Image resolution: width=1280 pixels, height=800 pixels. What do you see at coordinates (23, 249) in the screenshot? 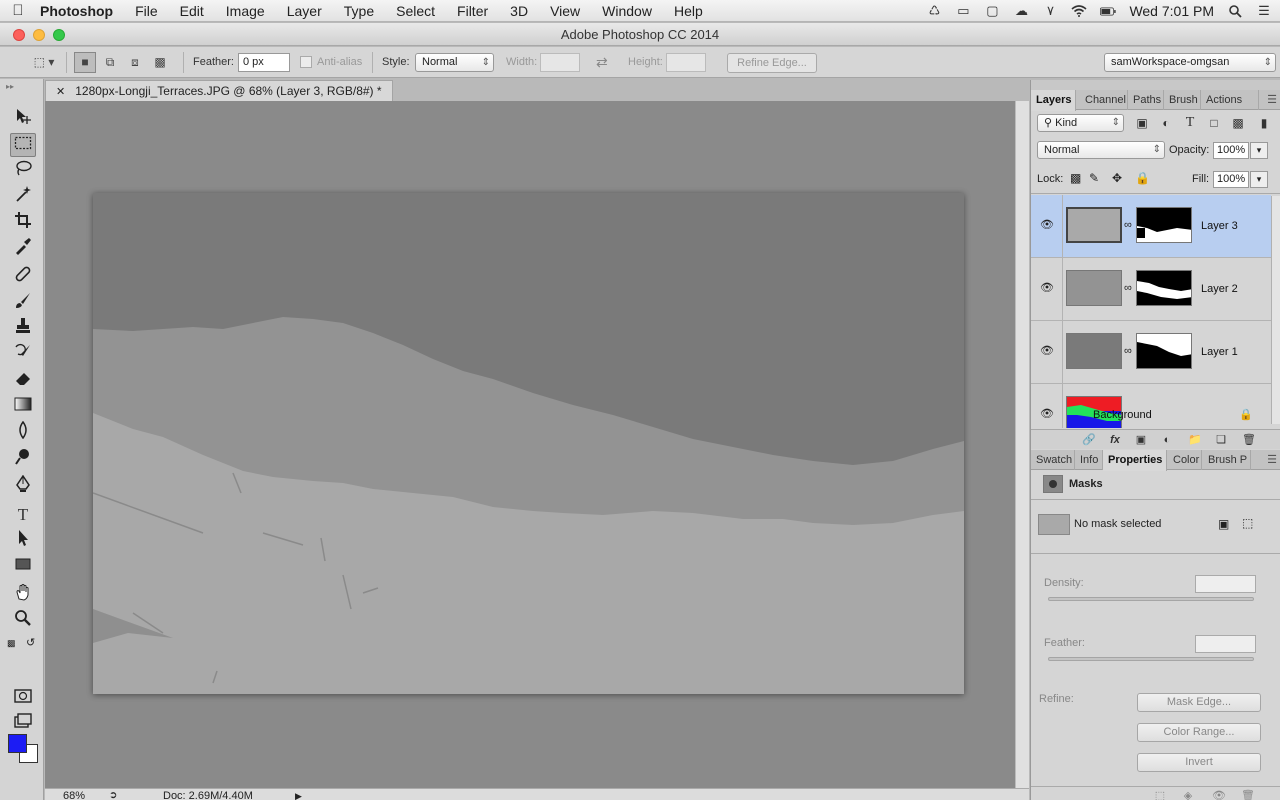
I see `eyedropper-tool-icon` at bounding box center [23, 249].